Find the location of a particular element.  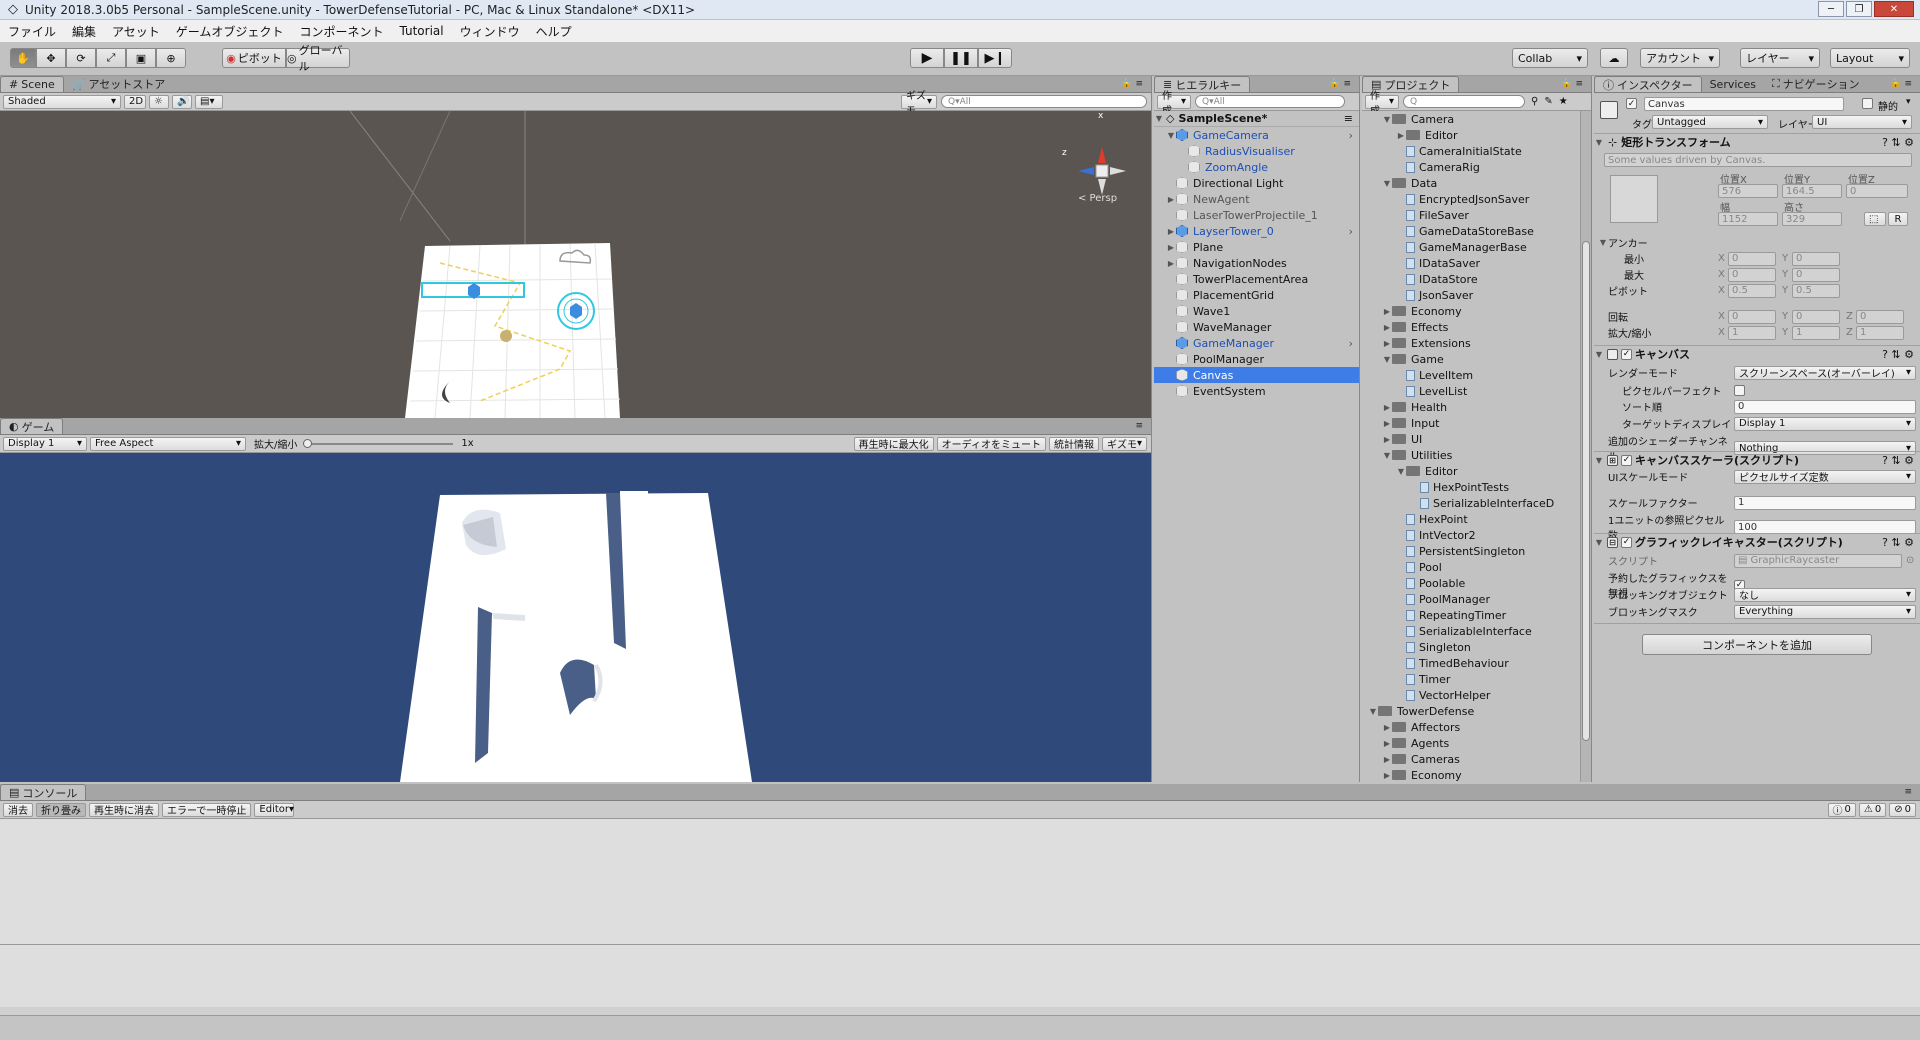

cloud-button: ☁ is located at coordinates (1614, 58).